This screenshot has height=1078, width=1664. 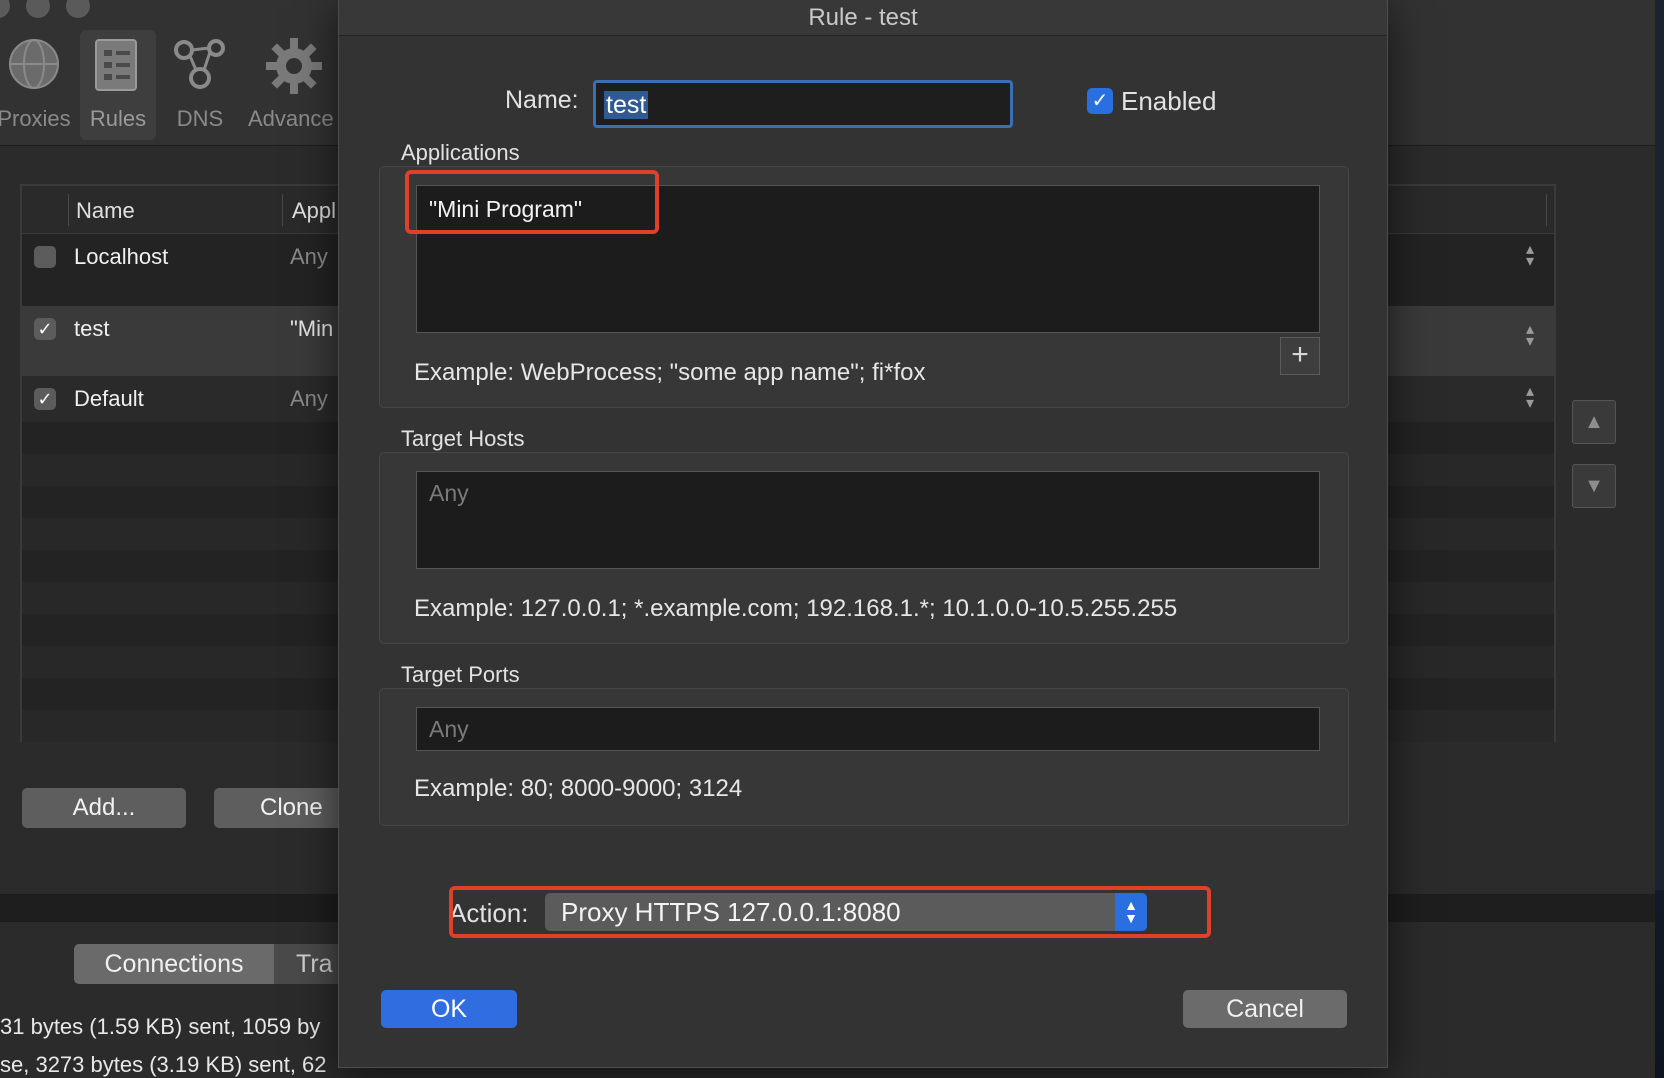 What do you see at coordinates (45, 257) in the screenshot?
I see `rule-enabled-checkbox` at bounding box center [45, 257].